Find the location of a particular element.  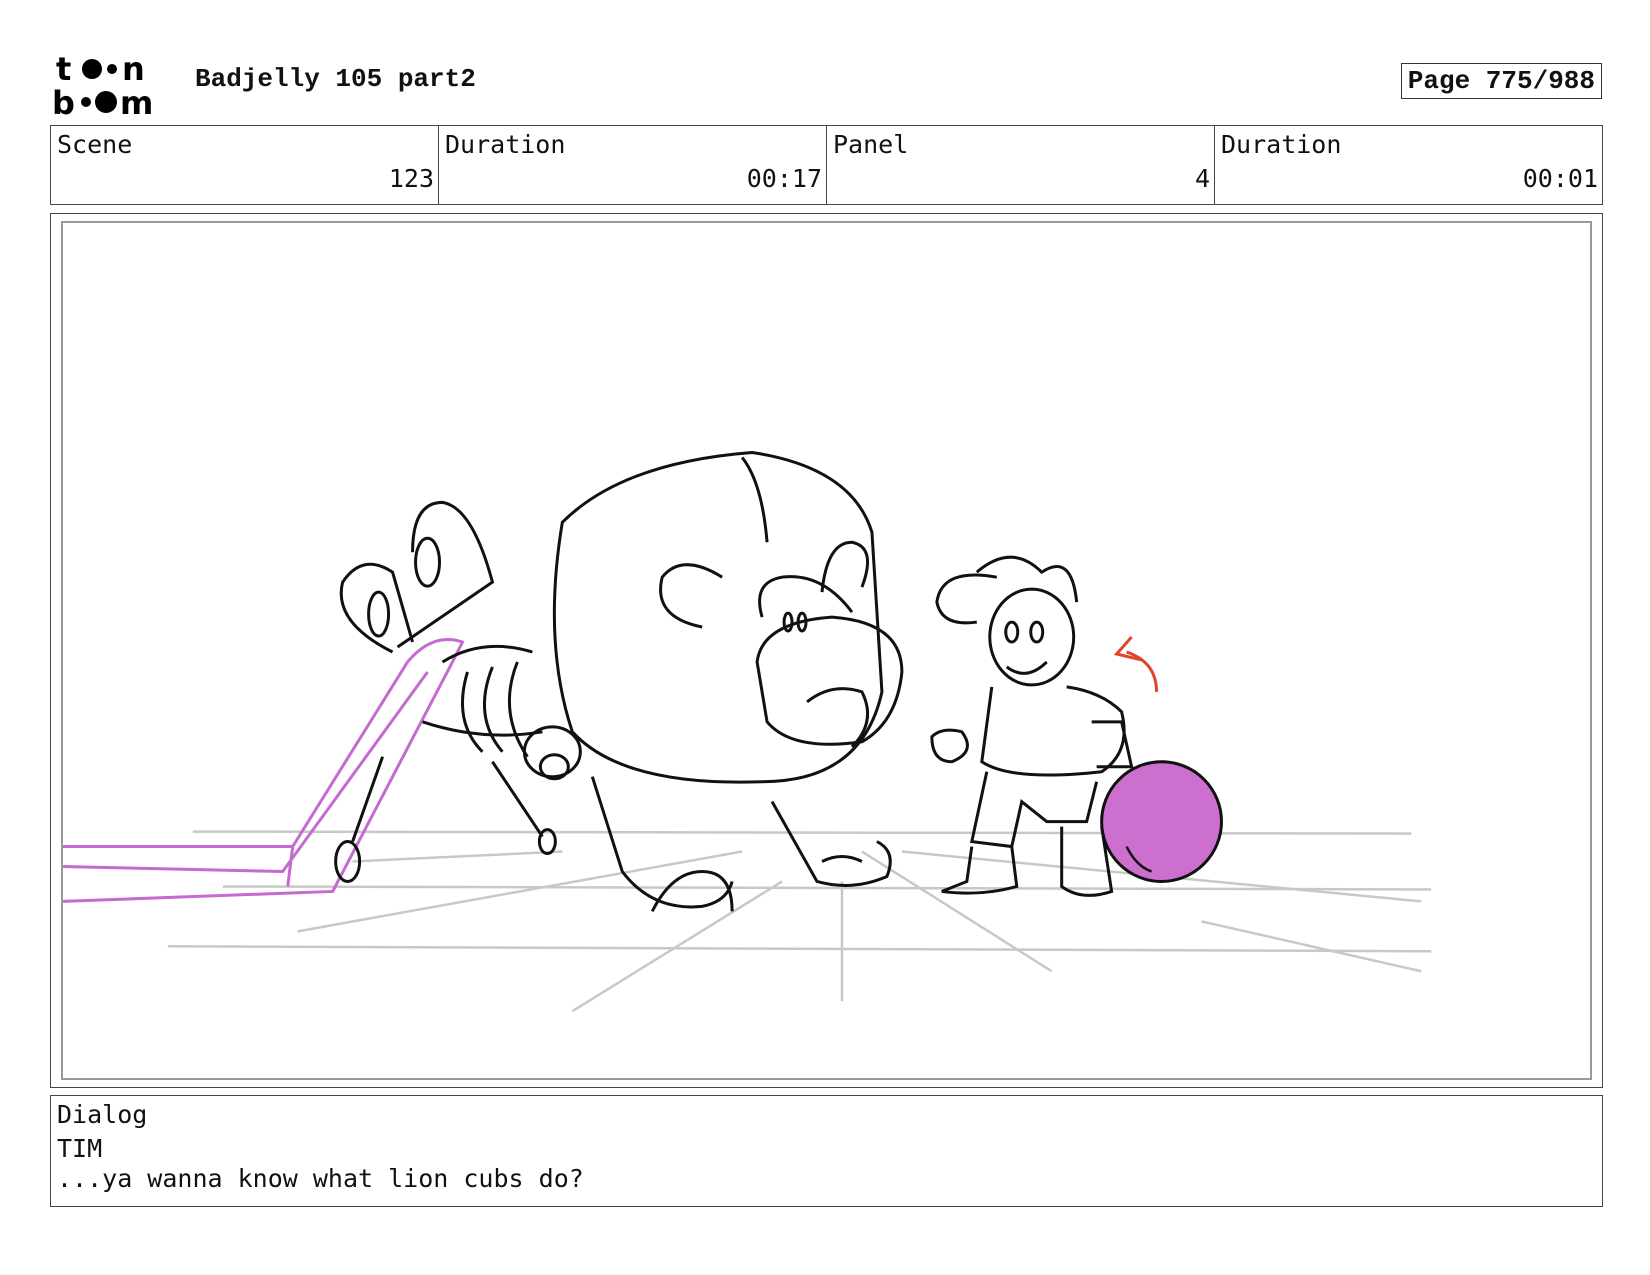

panel-label: Panel is located at coordinates (871, 144).